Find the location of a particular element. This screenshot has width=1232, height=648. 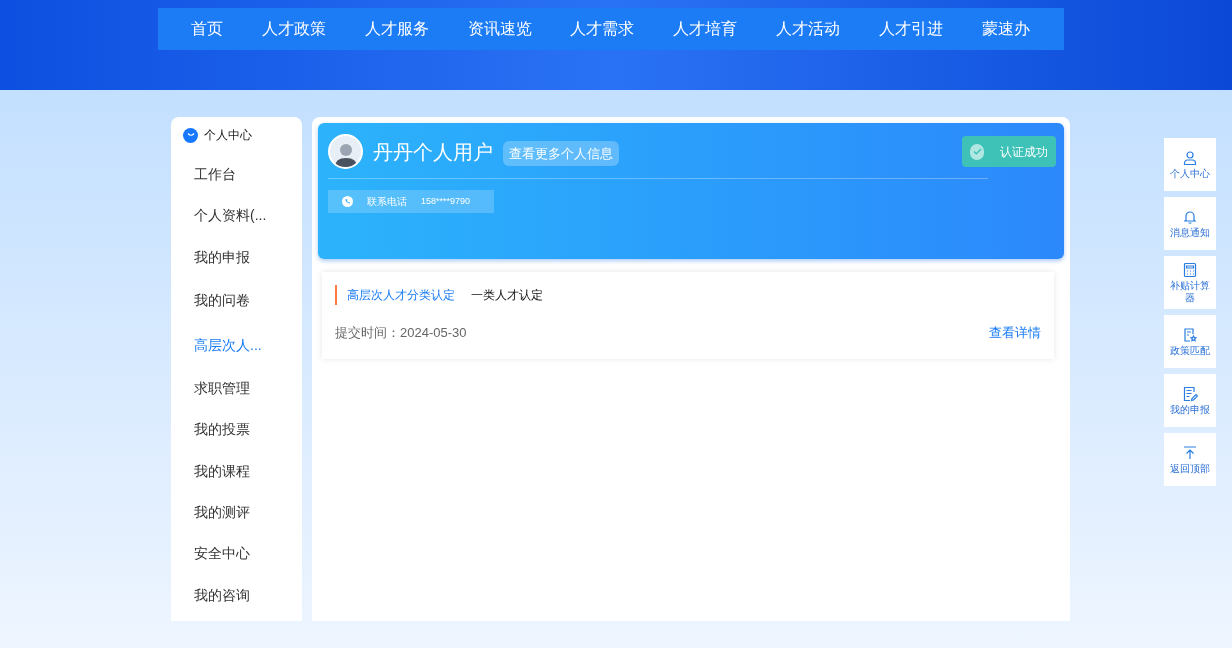

side-tool-button: 补贴计算器 is located at coordinates (1190, 282).